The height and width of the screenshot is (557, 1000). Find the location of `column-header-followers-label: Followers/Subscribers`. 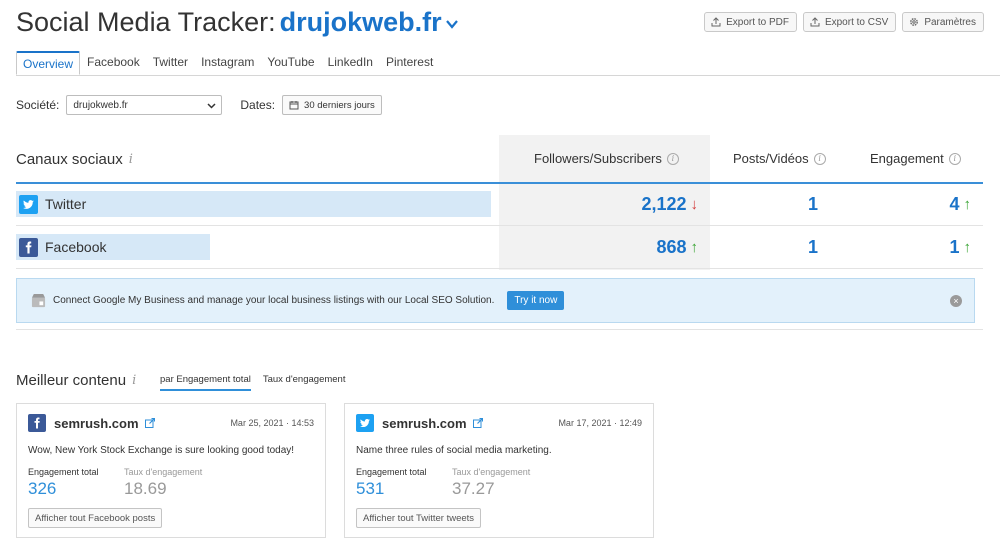

column-header-followers-label: Followers/Subscribers is located at coordinates (598, 158).